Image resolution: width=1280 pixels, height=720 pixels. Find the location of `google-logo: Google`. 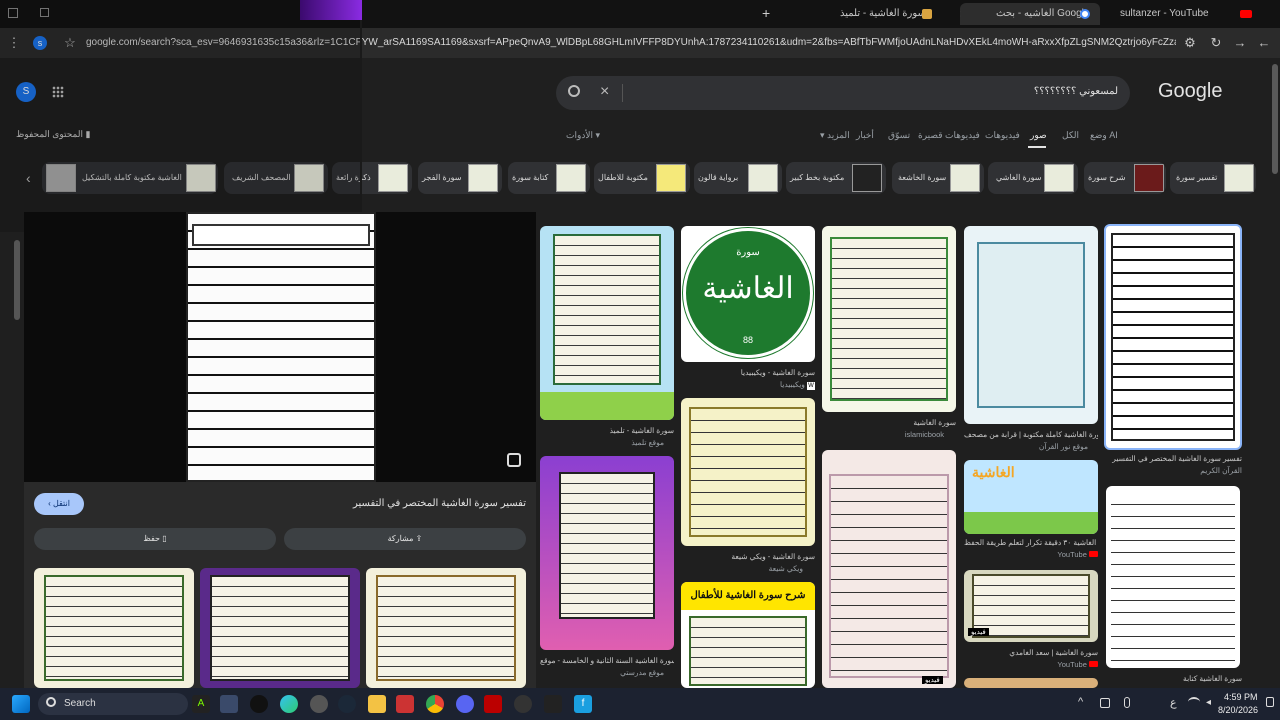

google-logo: Google is located at coordinates (1190, 91).